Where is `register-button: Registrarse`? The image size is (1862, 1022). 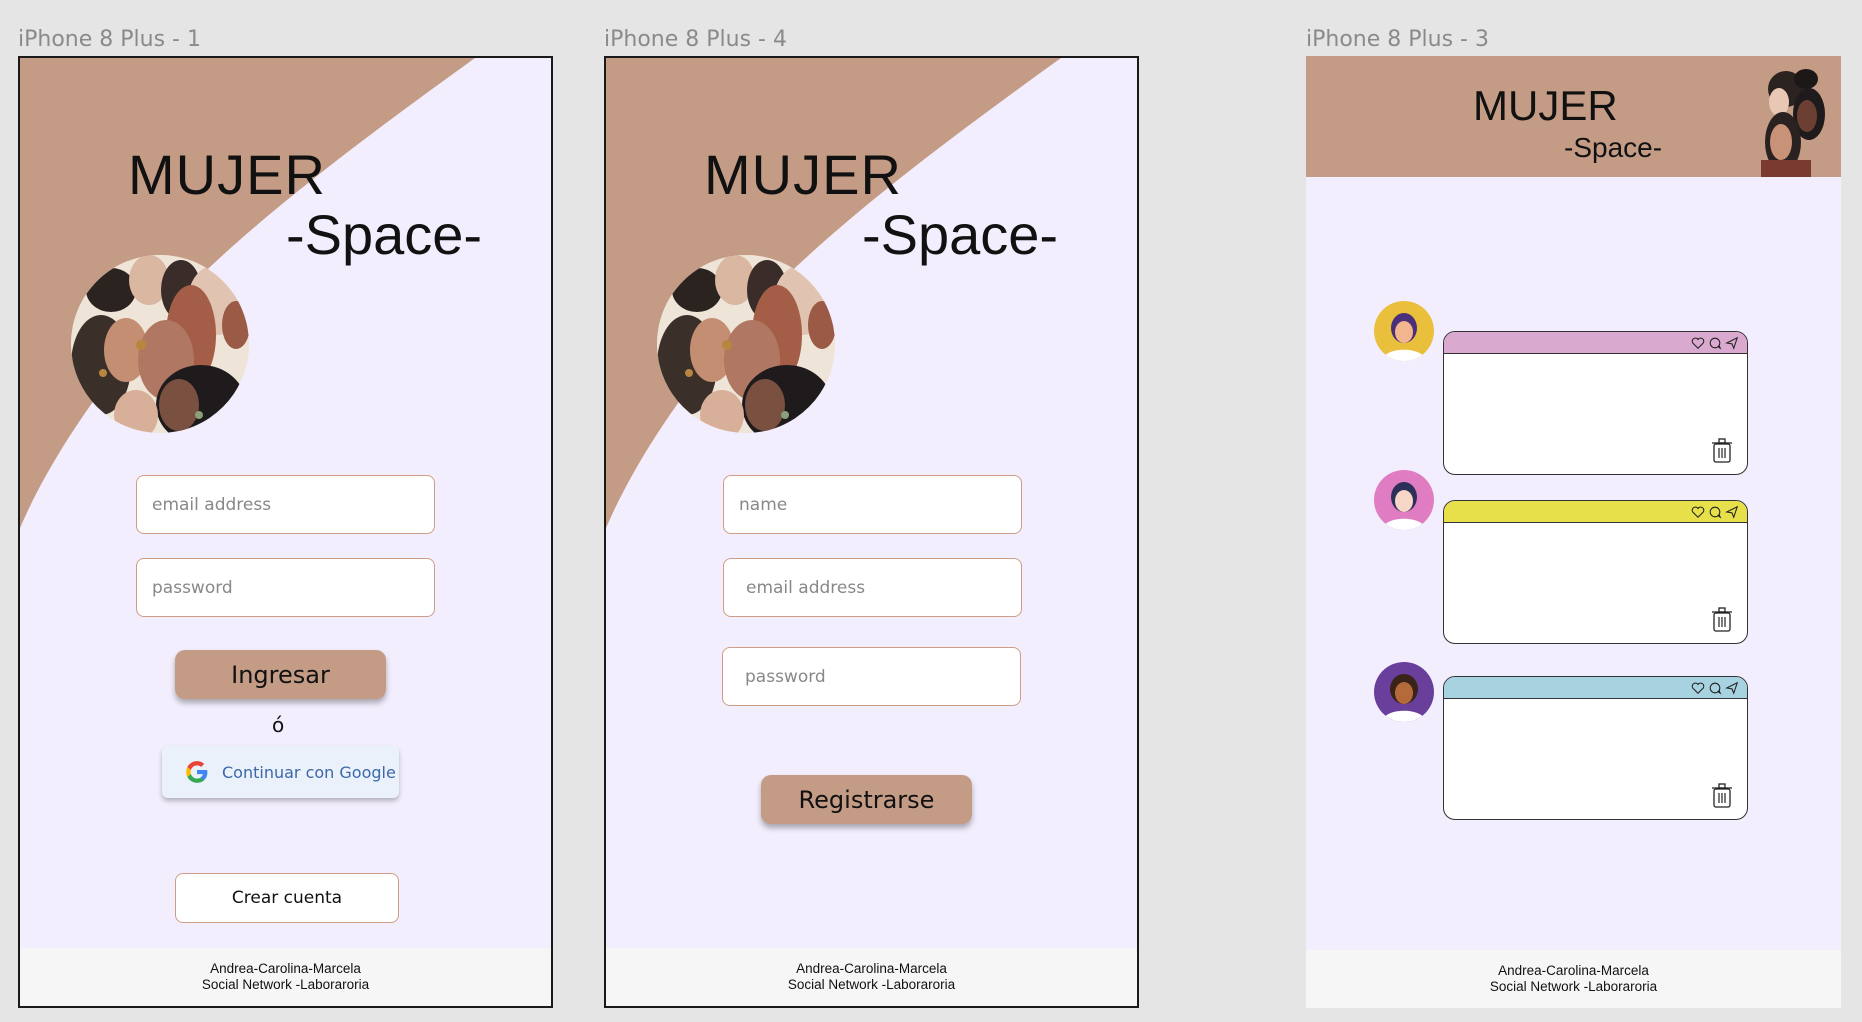
register-button: Registrarse is located at coordinates (866, 799).